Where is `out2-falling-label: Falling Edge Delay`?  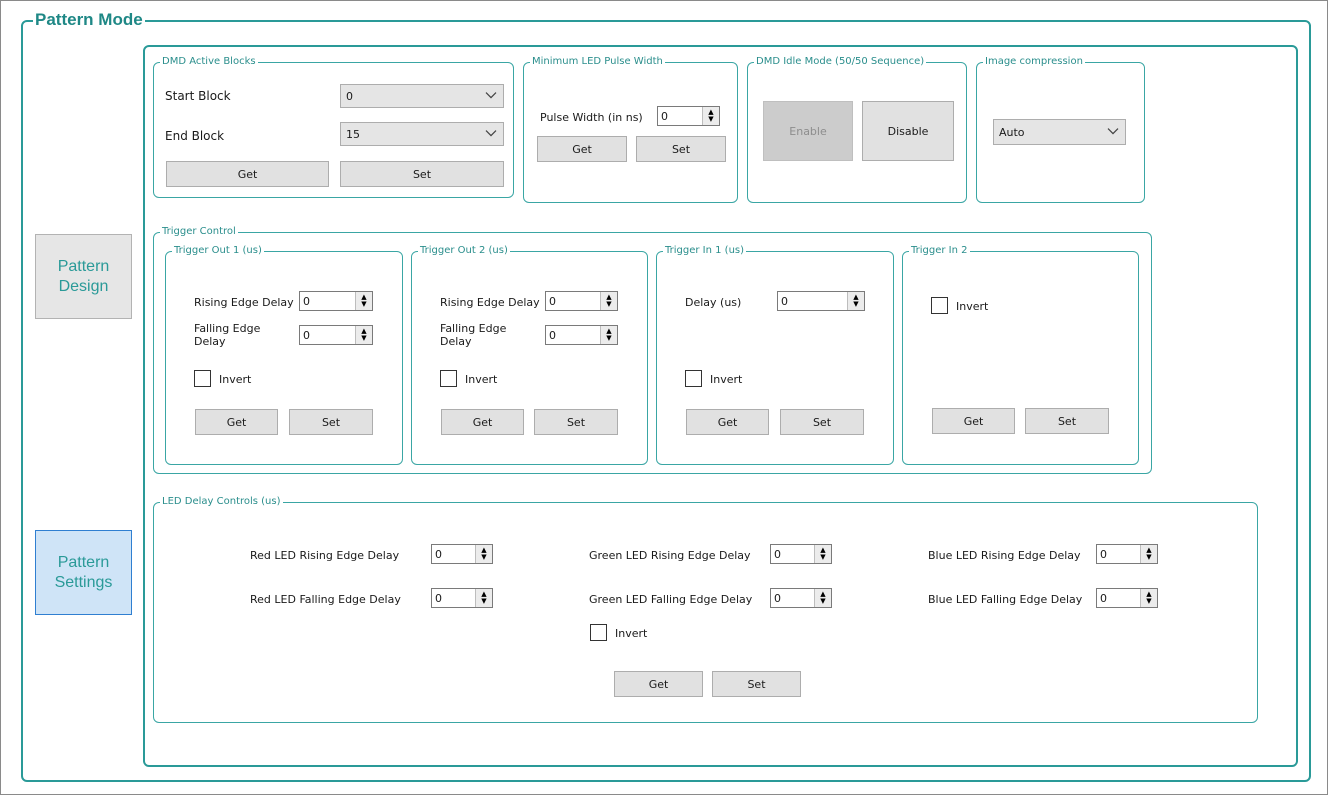 out2-falling-label: Falling Edge Delay is located at coordinates (473, 335).